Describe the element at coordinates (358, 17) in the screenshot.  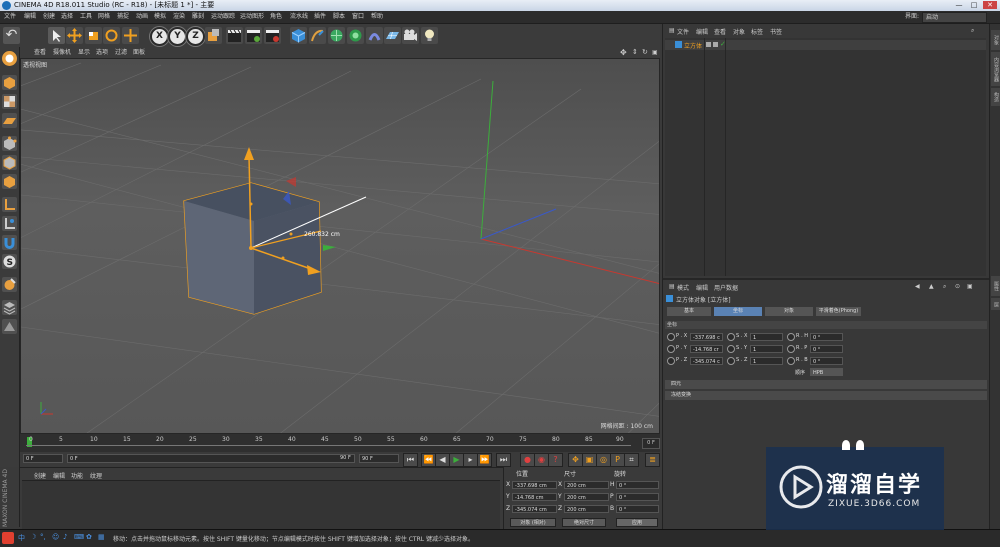
I see `menu-window: 窗口` at that location.